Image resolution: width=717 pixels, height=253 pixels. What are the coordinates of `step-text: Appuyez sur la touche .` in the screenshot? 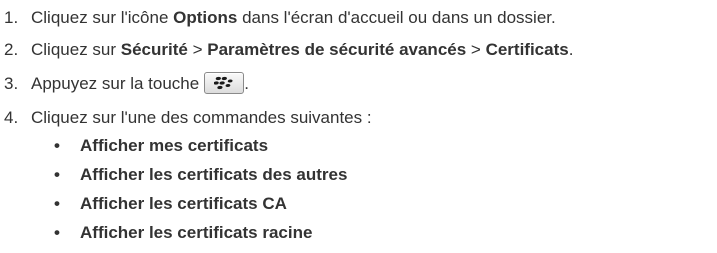 It's located at (140, 84).